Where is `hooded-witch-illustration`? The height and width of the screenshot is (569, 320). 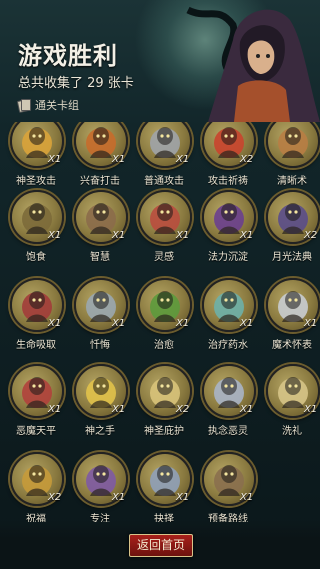 hooded-witch-illustration is located at coordinates (253, 64).